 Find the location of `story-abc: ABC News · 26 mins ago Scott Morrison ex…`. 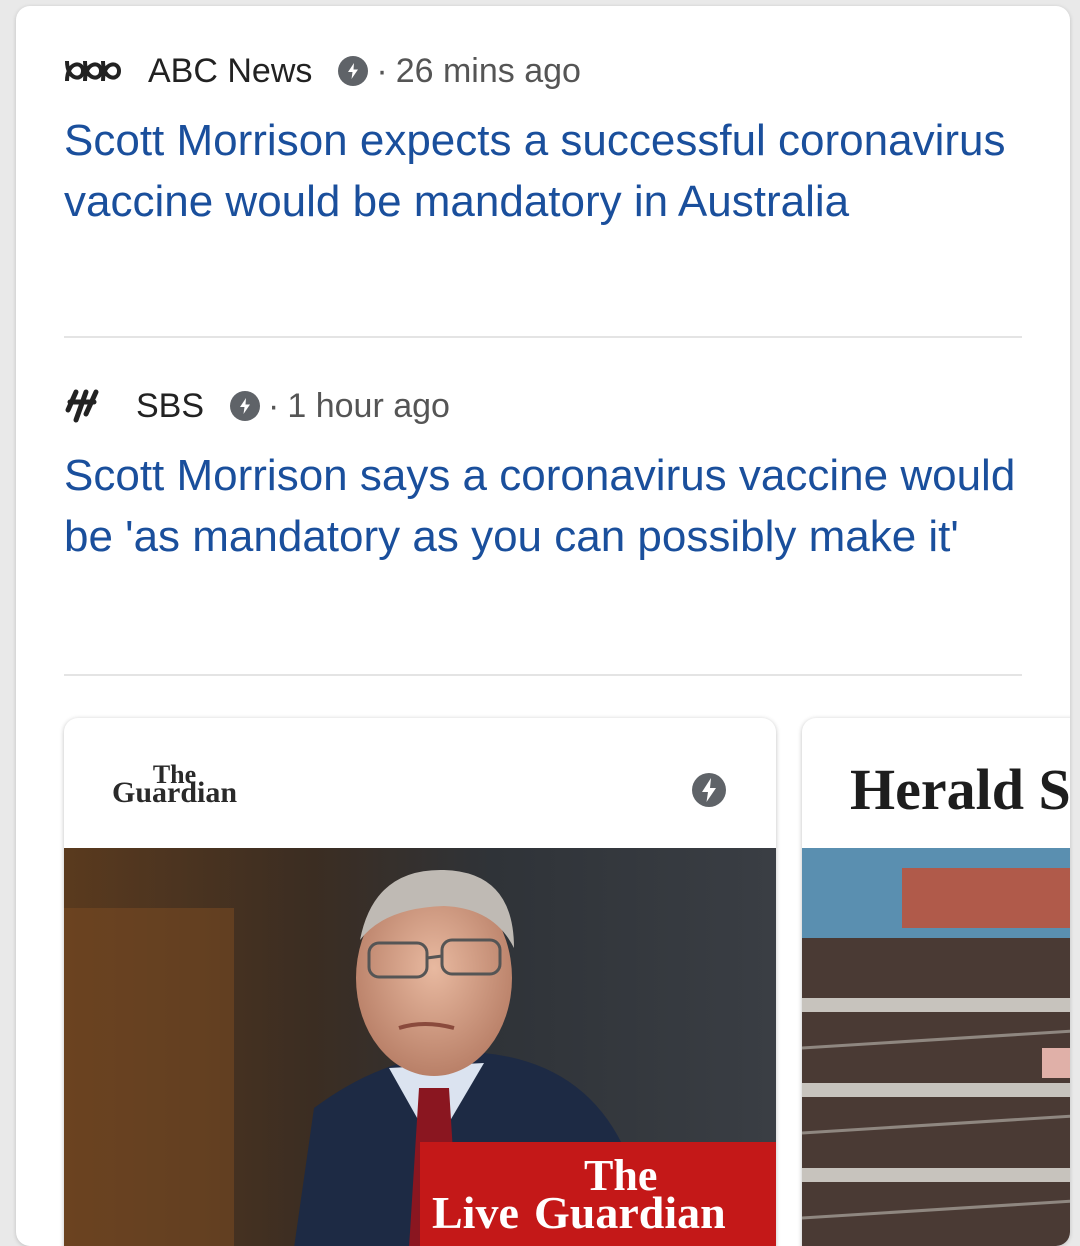

story-abc: ABC News · 26 mins ago Scott Morrison ex… is located at coordinates (543, 139).